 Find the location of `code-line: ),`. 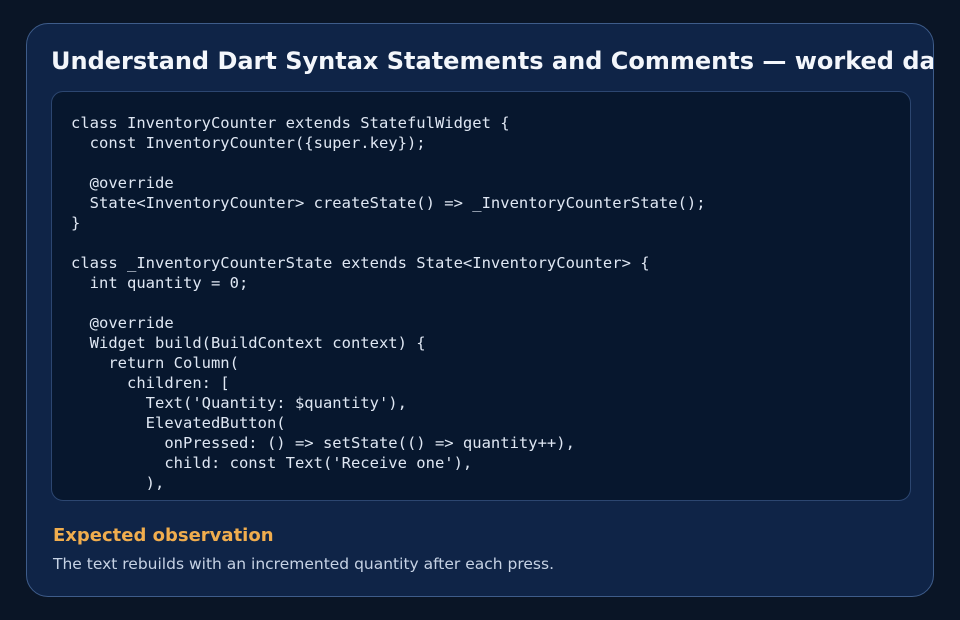

code-line: ), is located at coordinates (118, 483).